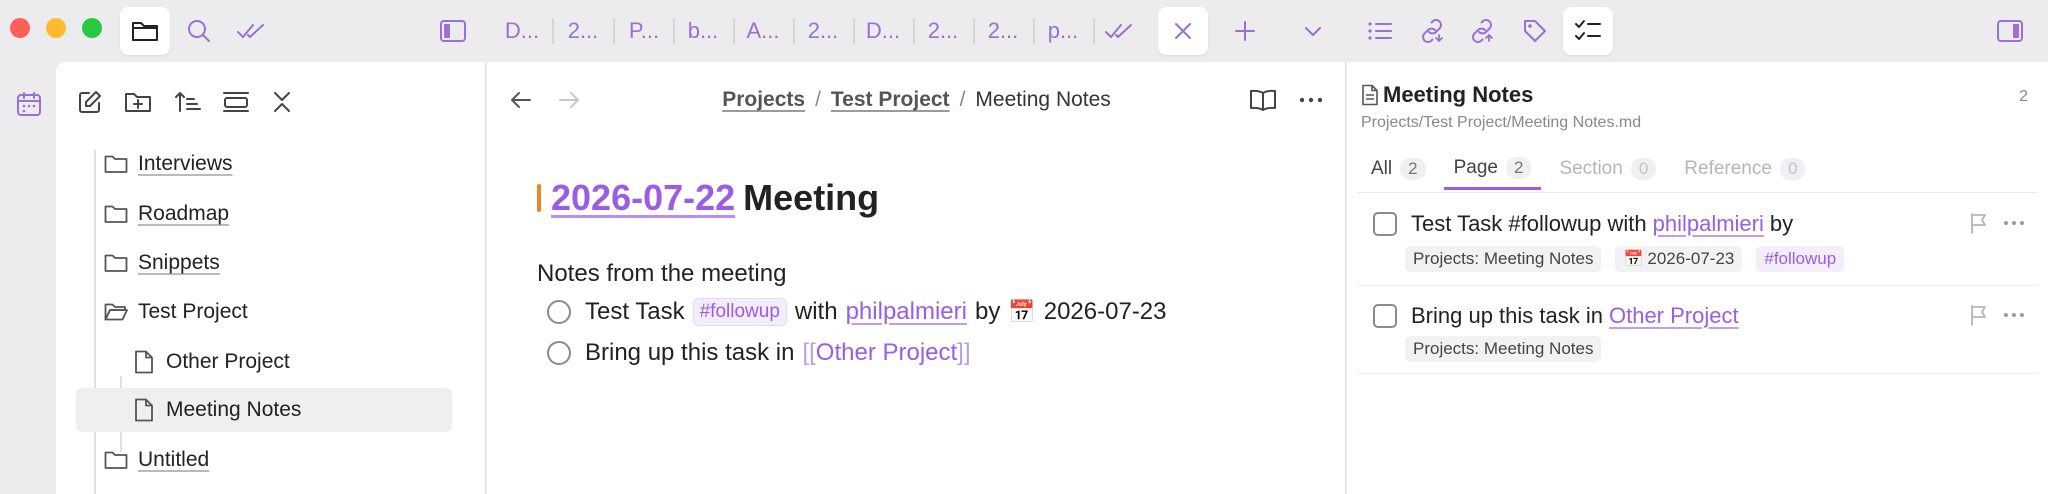 The image size is (2048, 494). What do you see at coordinates (1997, 315) in the screenshot?
I see `task-card-actions` at bounding box center [1997, 315].